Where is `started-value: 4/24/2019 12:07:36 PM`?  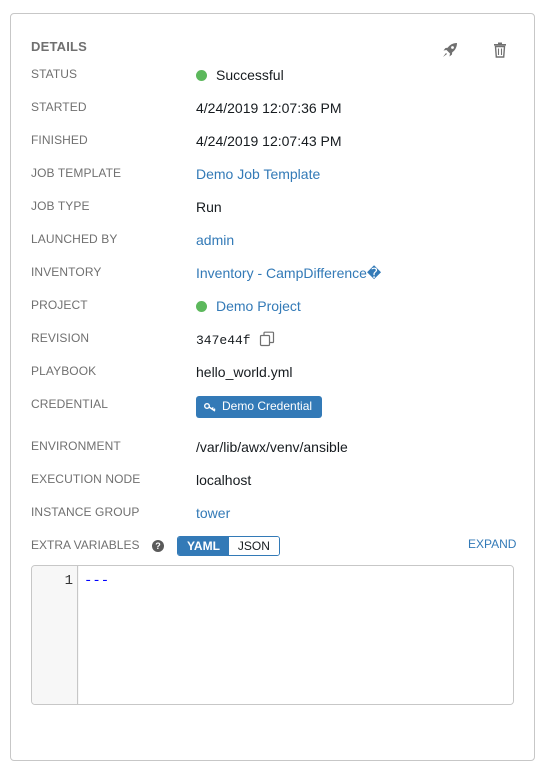
started-value: 4/24/2019 12:07:36 PM is located at coordinates (269, 108).